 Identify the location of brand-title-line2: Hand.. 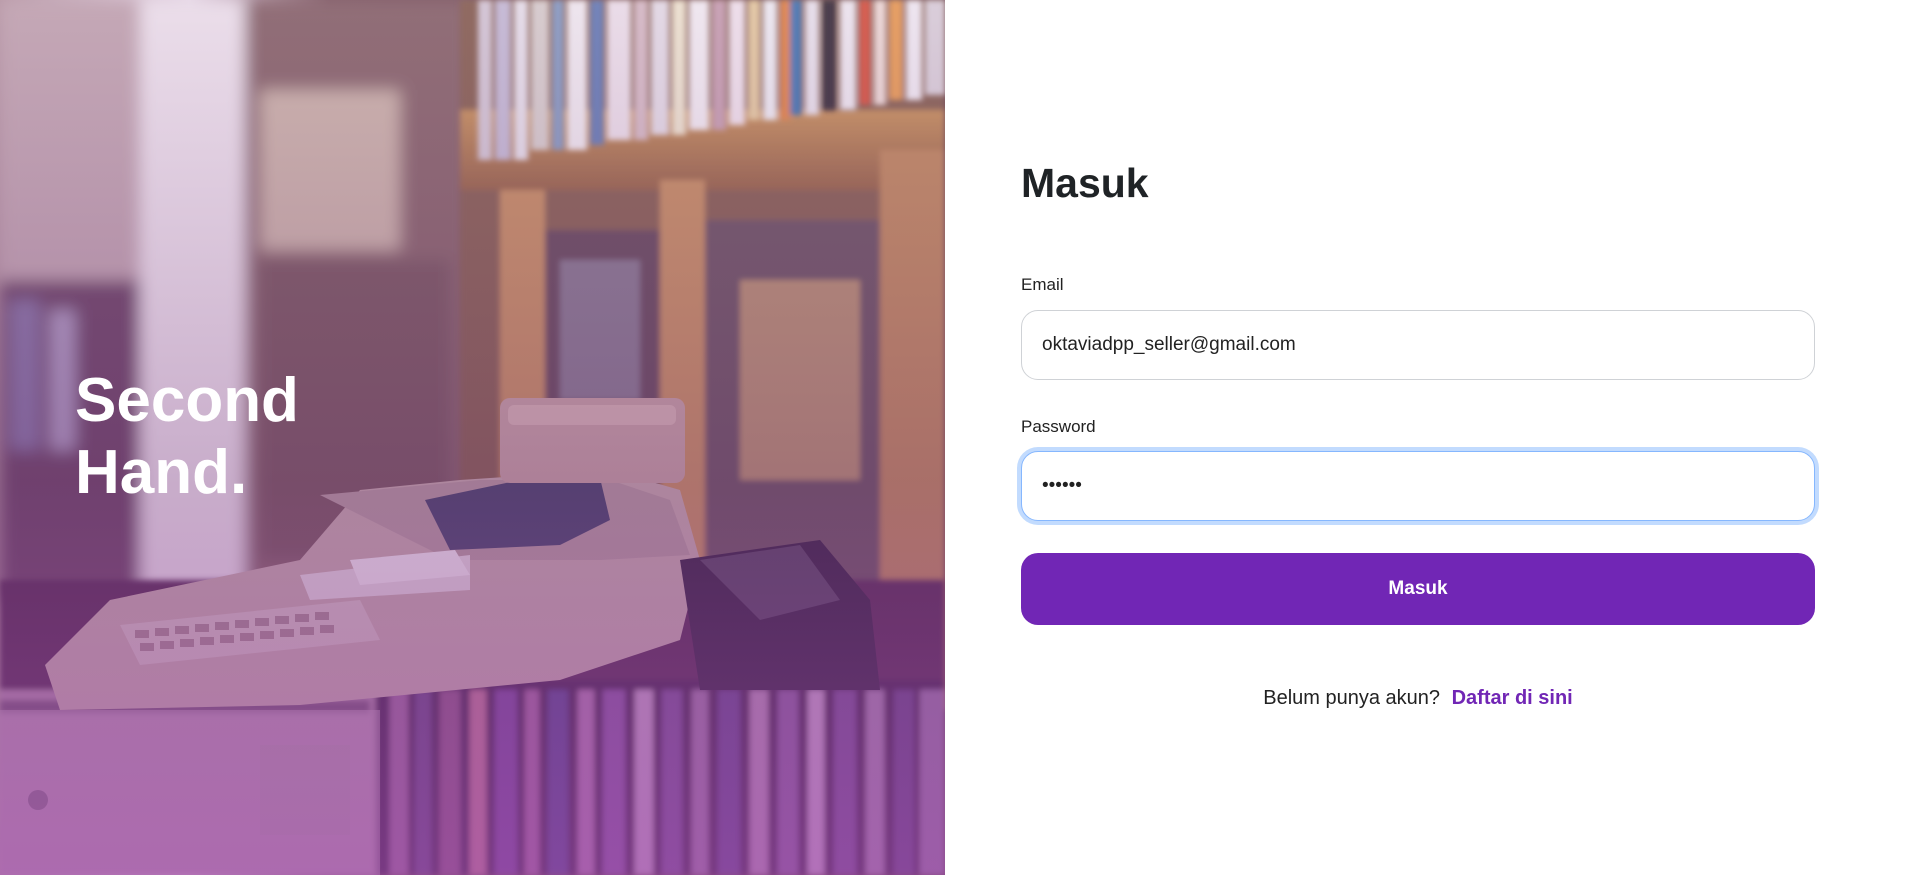
(161, 472).